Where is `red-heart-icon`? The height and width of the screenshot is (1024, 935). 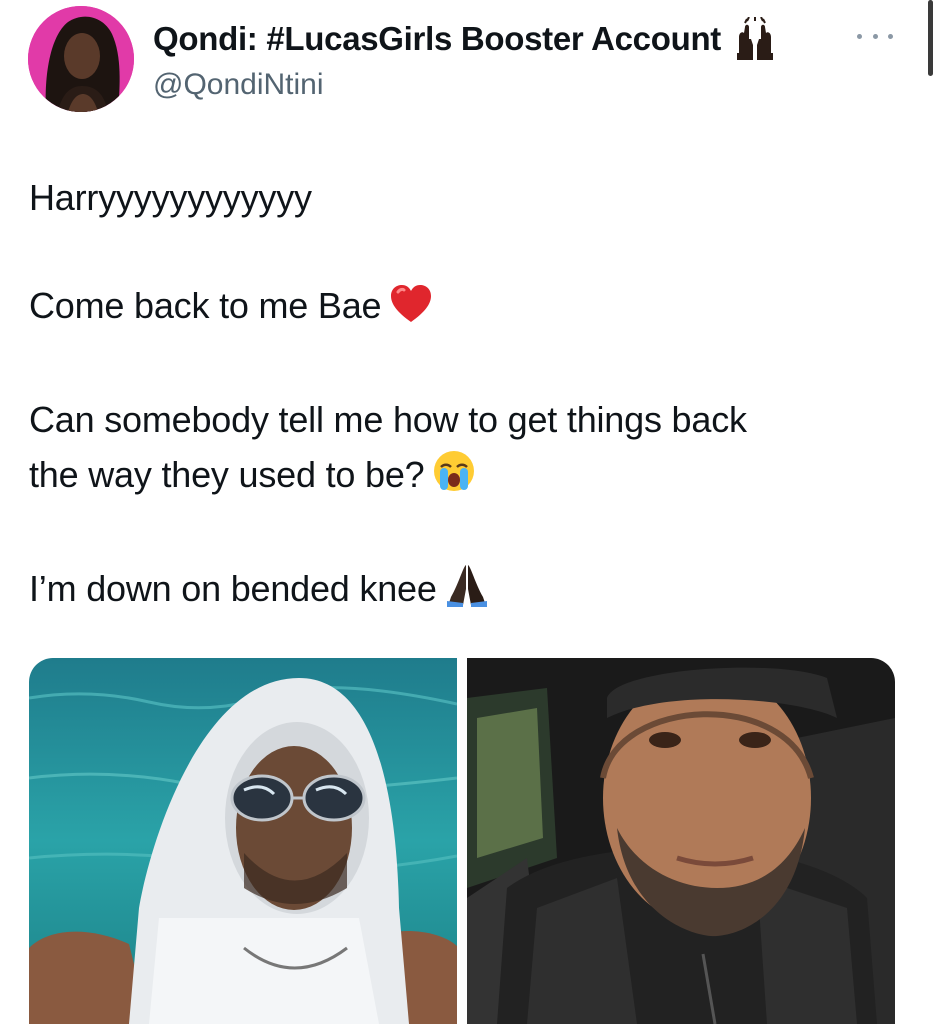
red-heart-icon is located at coordinates (411, 311).